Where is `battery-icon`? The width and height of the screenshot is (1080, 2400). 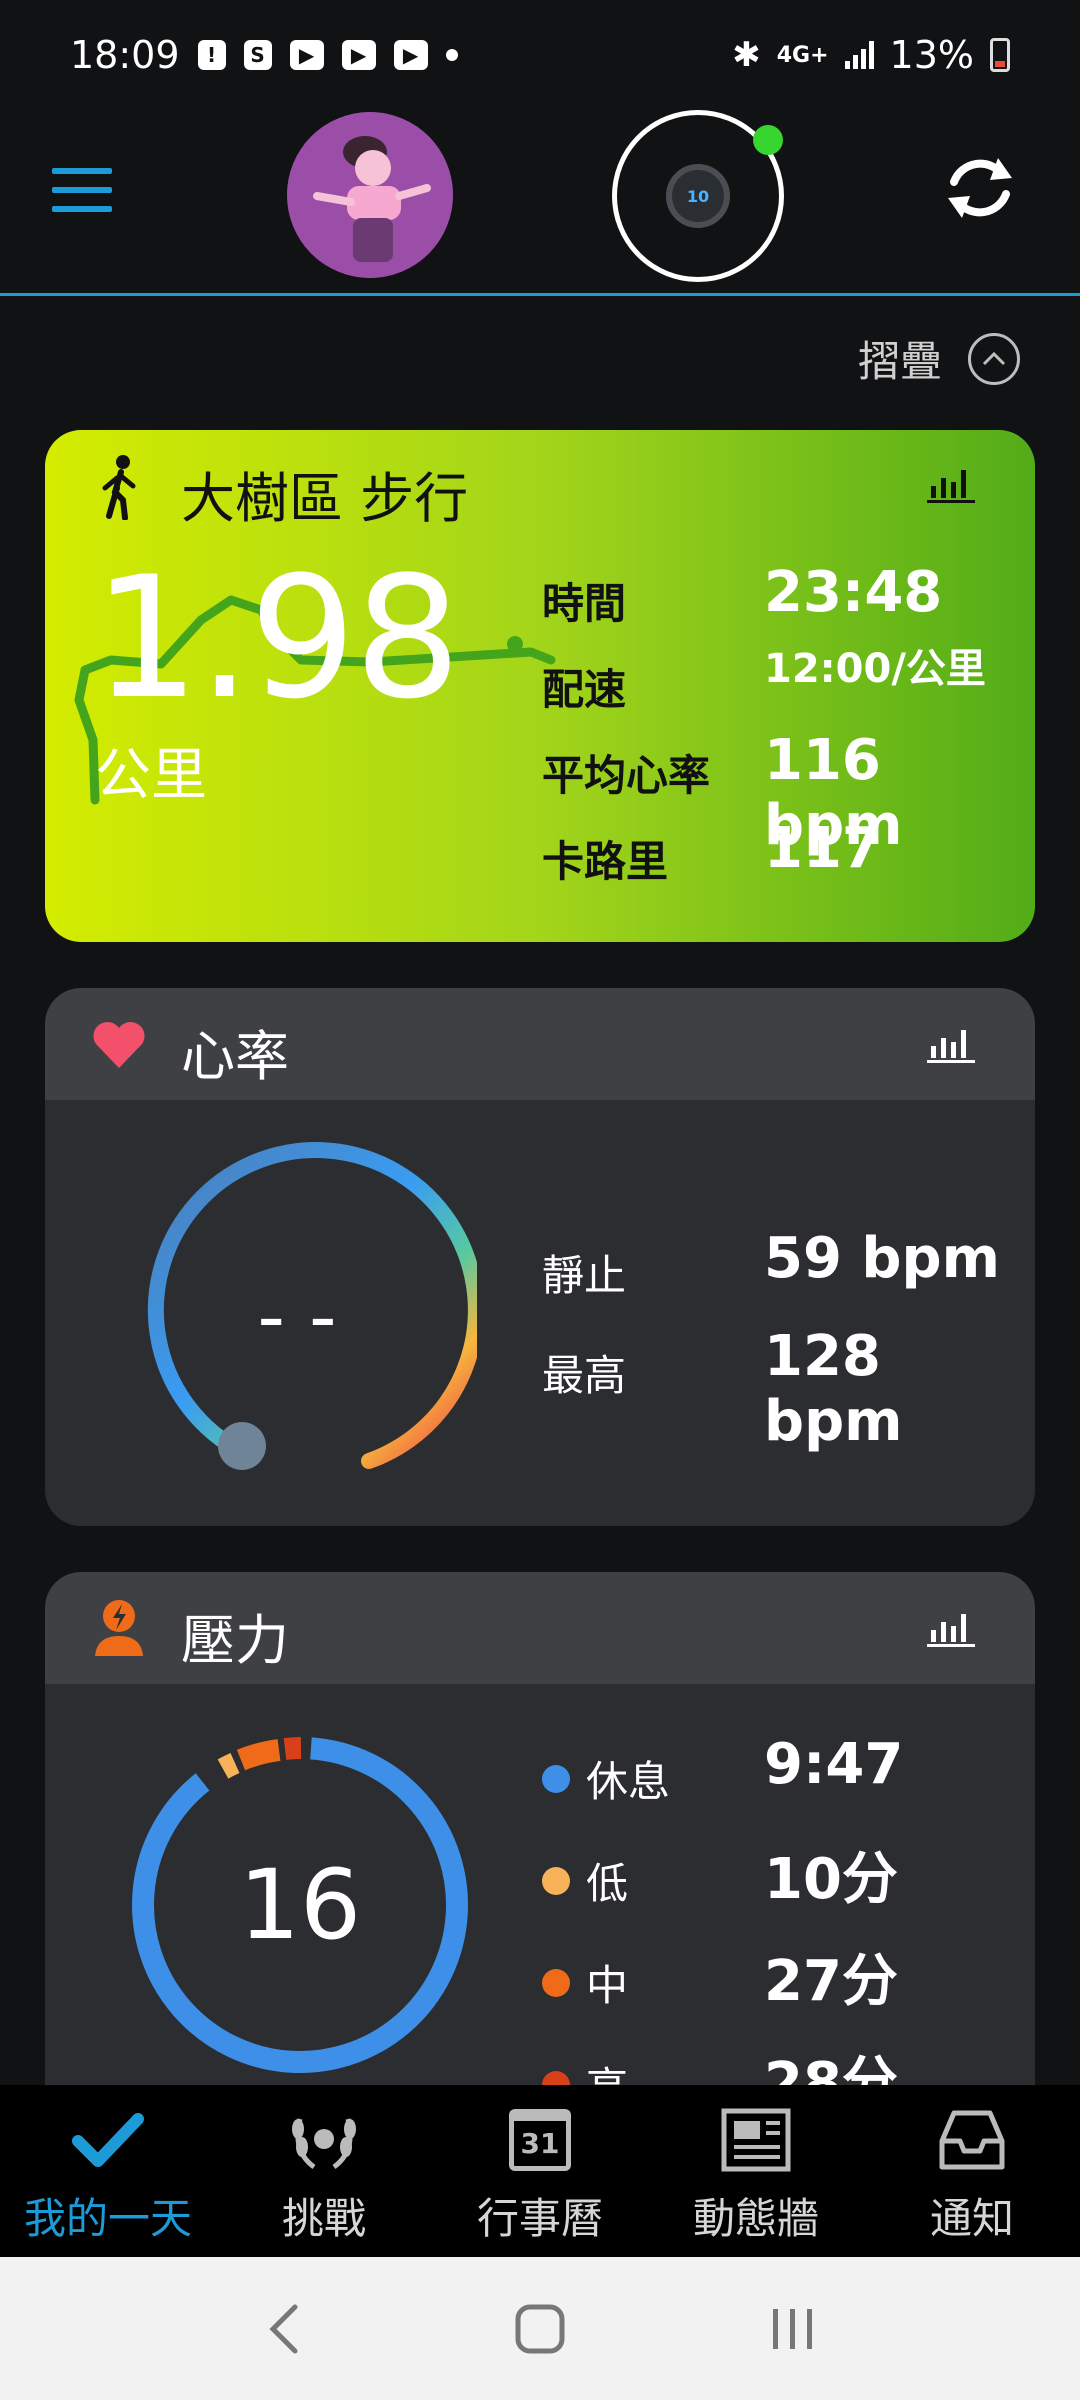 battery-icon is located at coordinates (1000, 55).